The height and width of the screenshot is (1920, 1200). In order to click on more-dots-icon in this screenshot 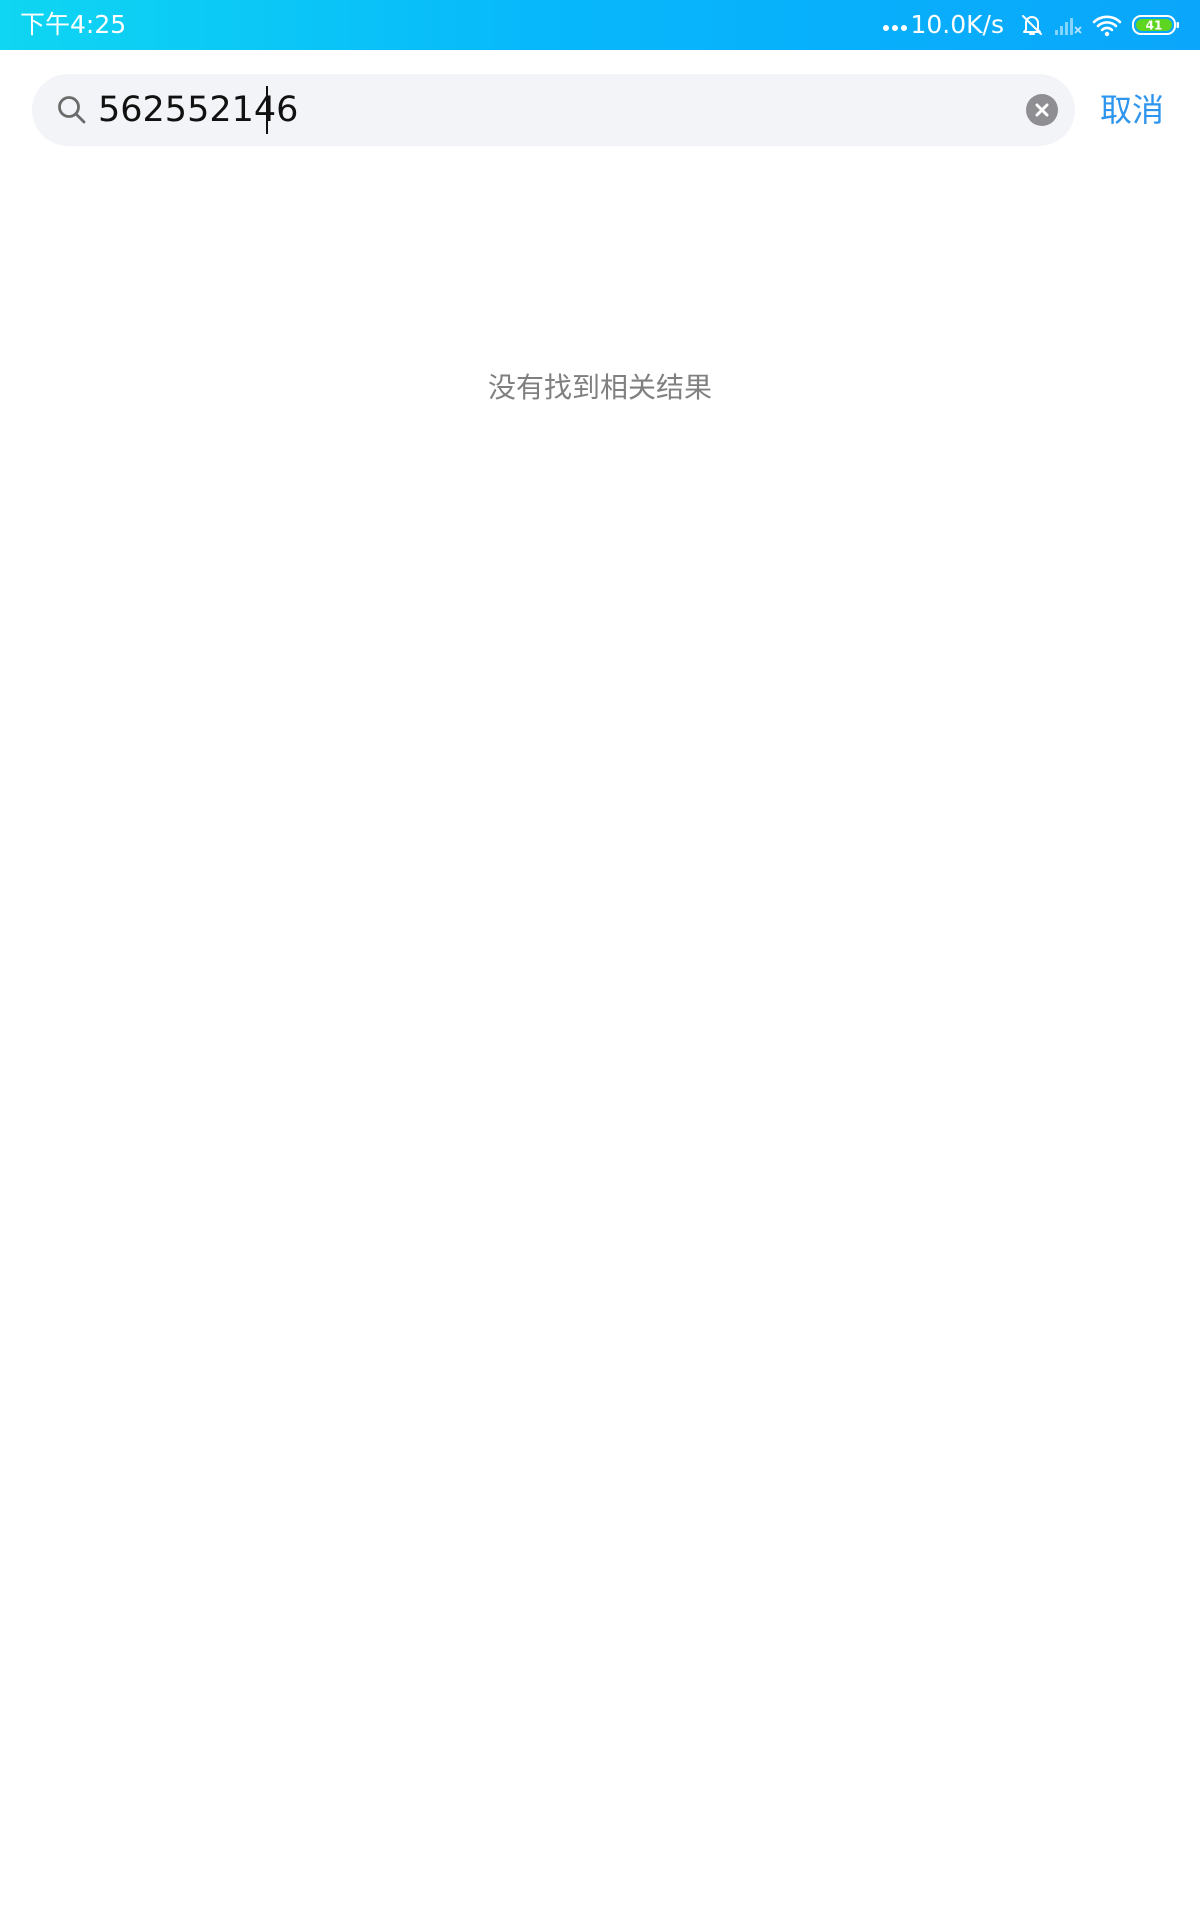, I will do `click(895, 28)`.